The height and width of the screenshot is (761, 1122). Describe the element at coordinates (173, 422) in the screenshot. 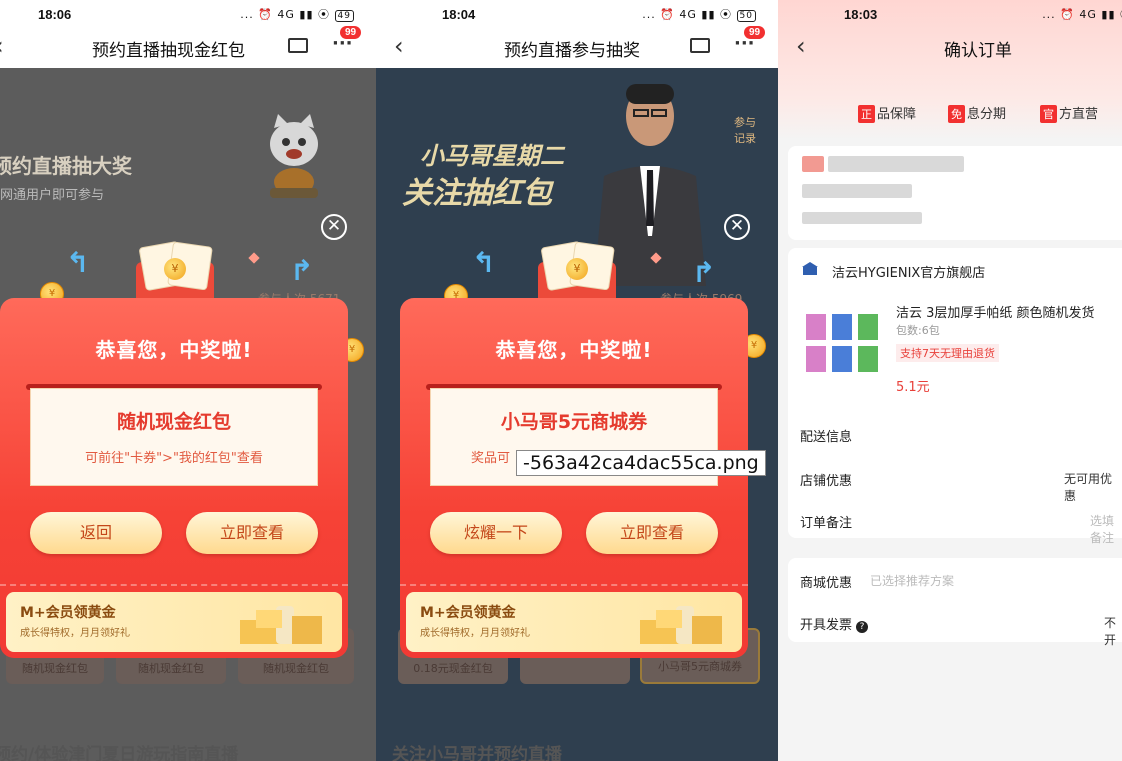

I see `prize-name: 随机现金红包` at that location.